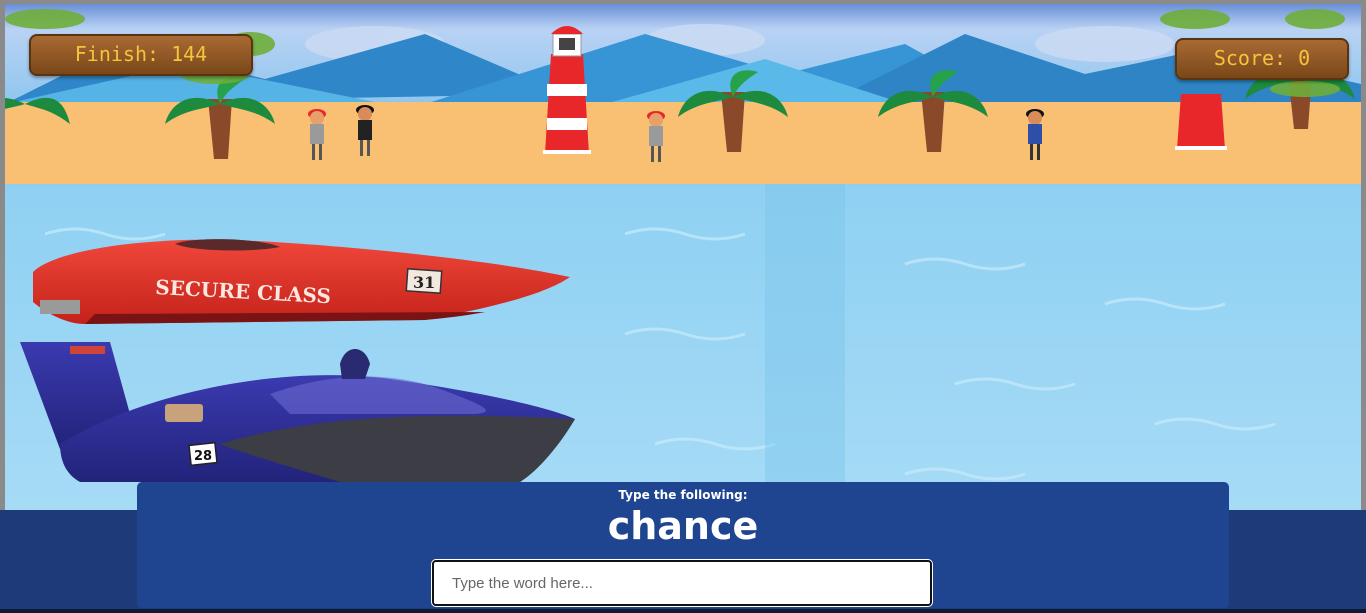  Describe the element at coordinates (424, 282) in the screenshot. I see `red-boat-number: 31` at that location.